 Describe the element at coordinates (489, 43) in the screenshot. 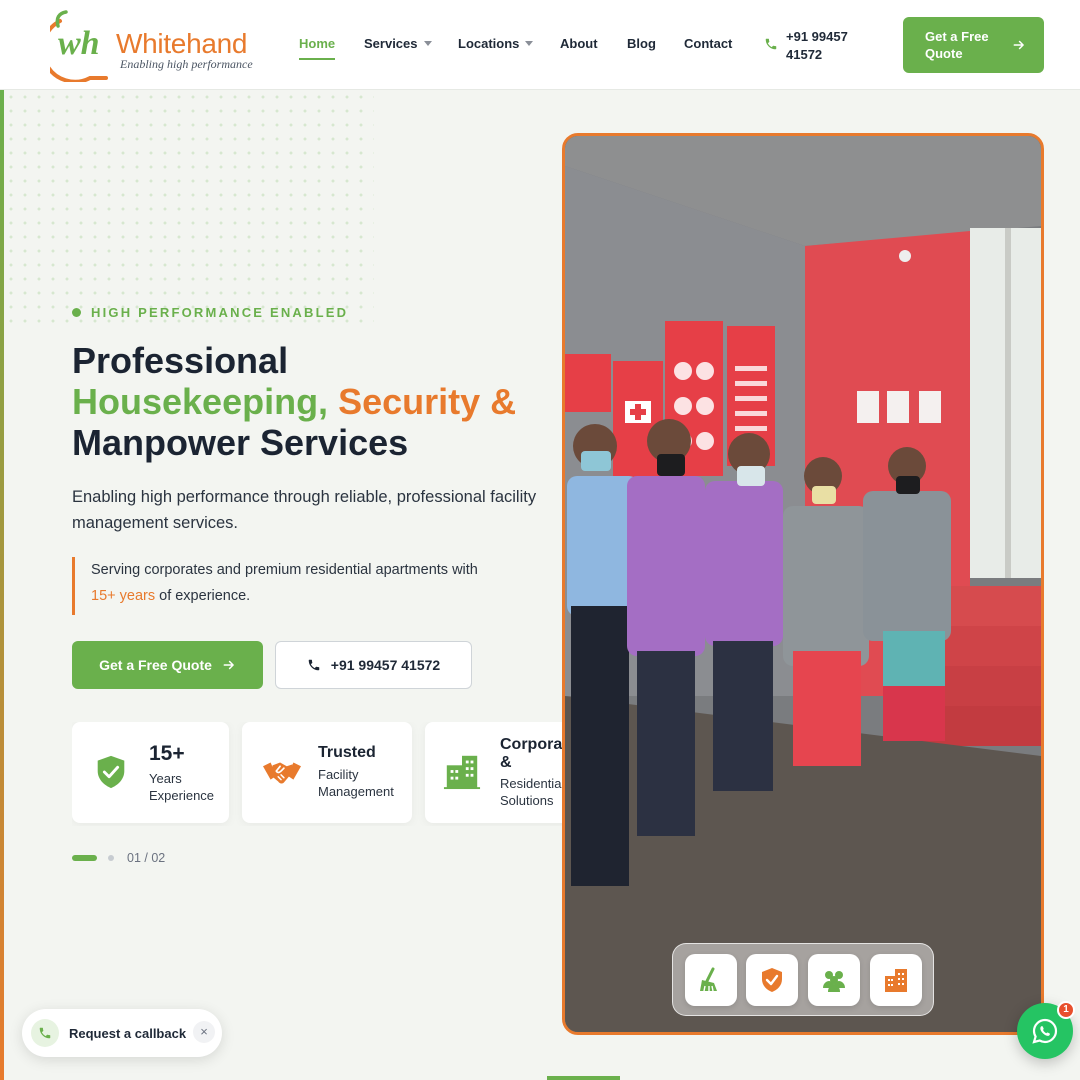

I see `nav-locations-label: Locations` at that location.